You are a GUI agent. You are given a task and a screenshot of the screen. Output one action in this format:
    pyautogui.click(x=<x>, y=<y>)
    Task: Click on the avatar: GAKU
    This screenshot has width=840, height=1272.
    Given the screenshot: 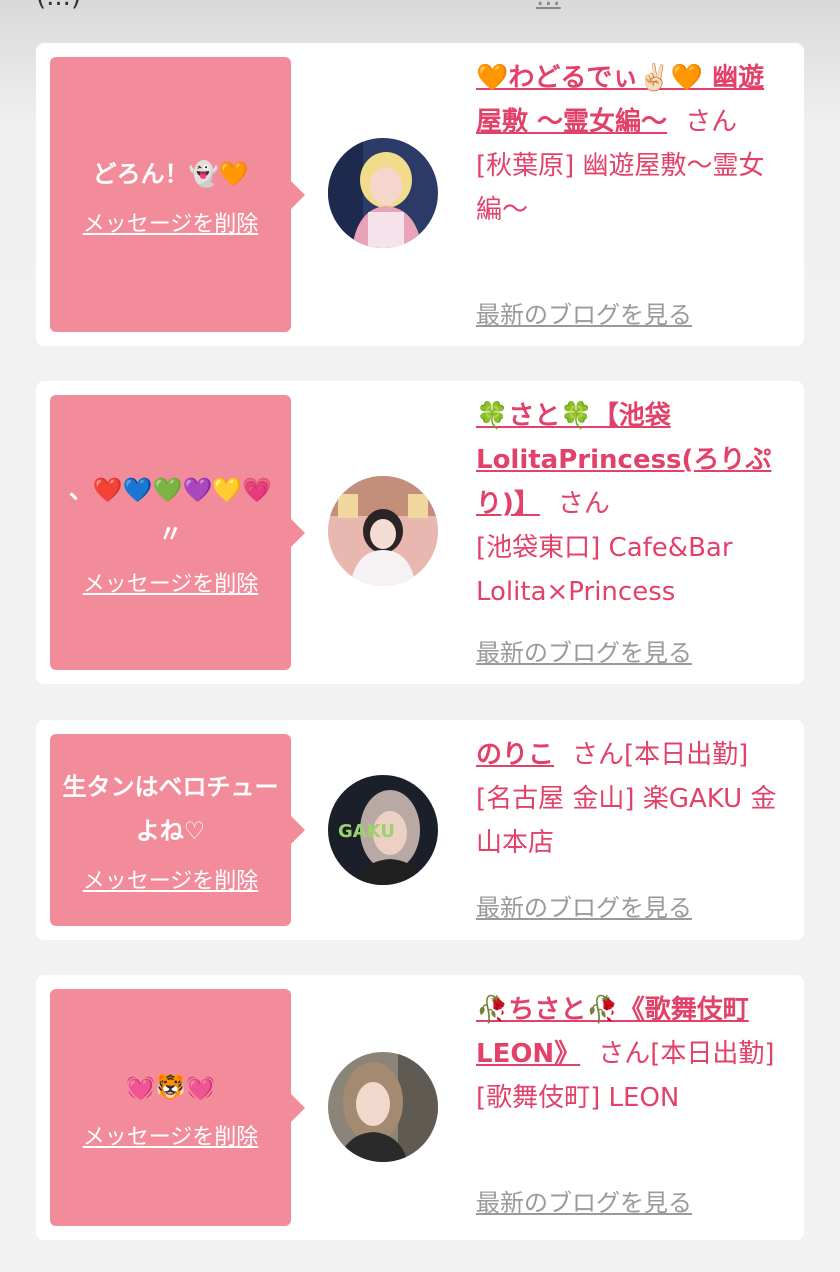 What is the action you would take?
    pyautogui.click(x=383, y=830)
    